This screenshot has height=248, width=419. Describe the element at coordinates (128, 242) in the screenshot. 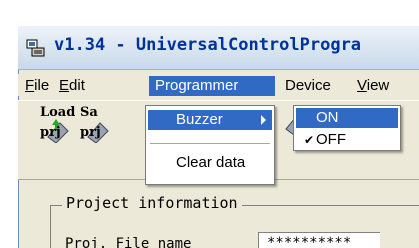

I see `project-file-name-label: Proj. File name` at that location.